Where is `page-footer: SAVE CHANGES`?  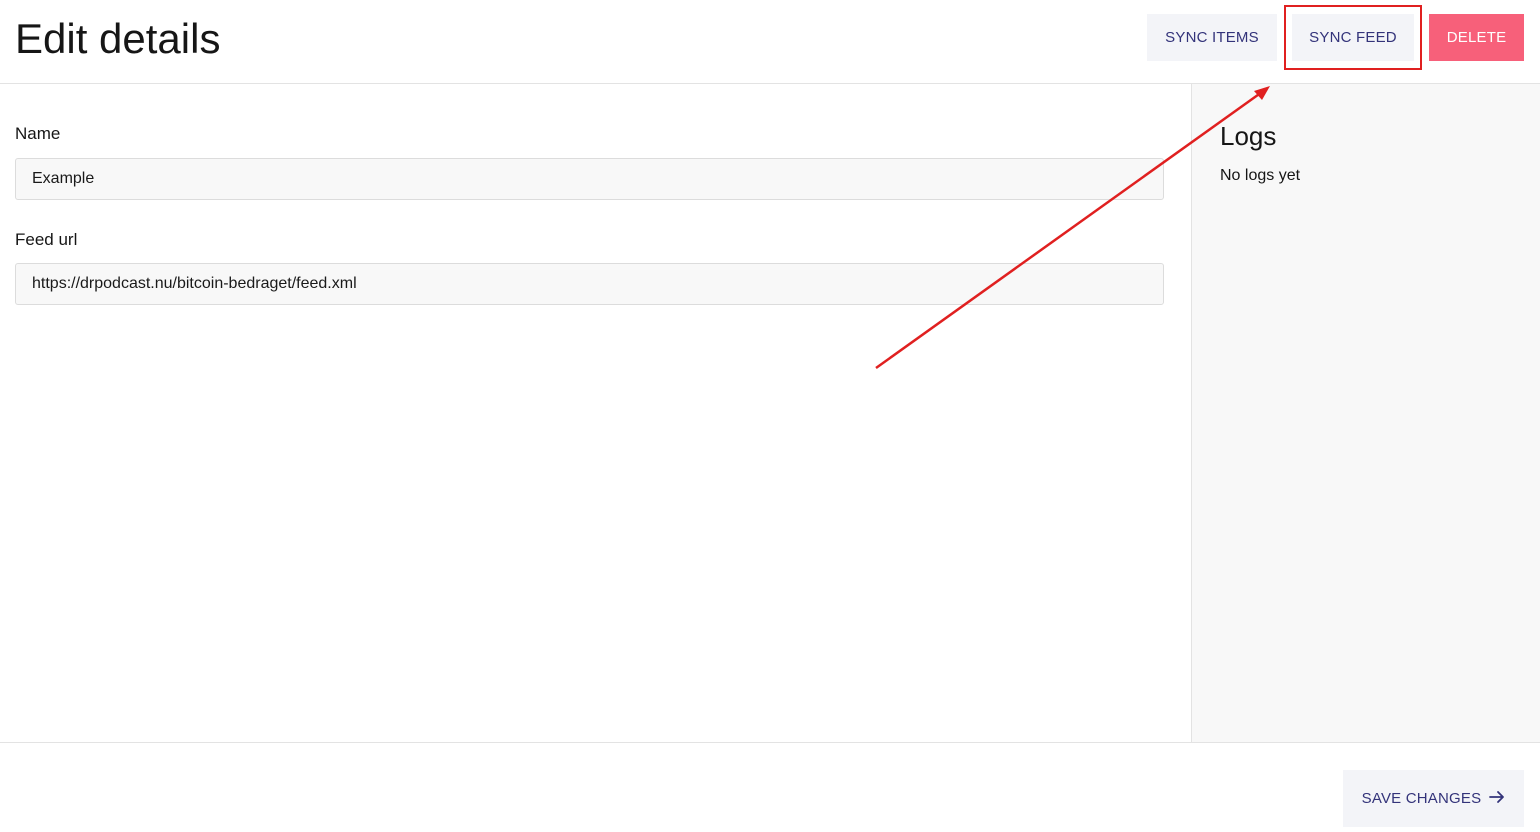
page-footer: SAVE CHANGES is located at coordinates (770, 787).